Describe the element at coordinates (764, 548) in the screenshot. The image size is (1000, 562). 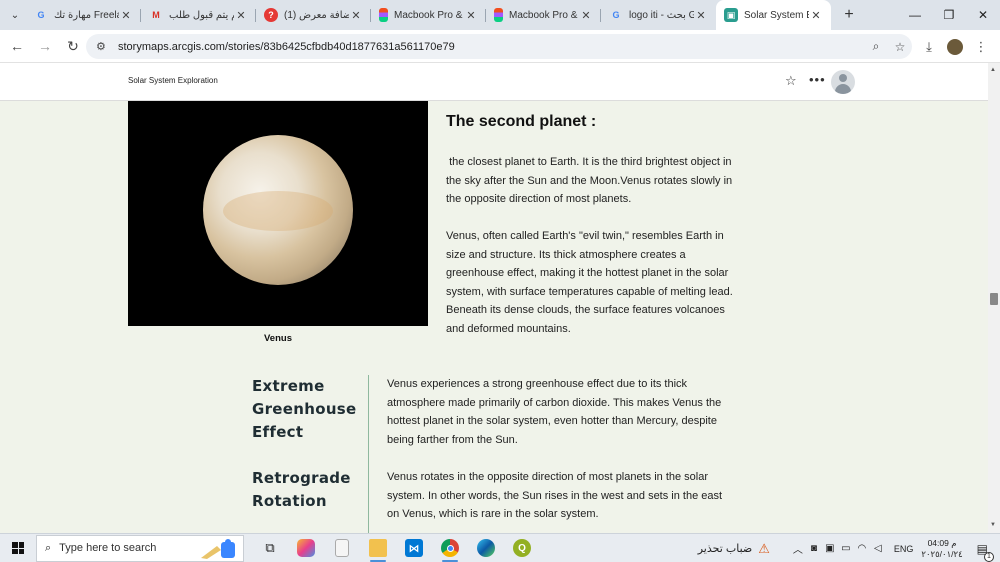
I see `weather-warning-icon: ⚠` at that location.